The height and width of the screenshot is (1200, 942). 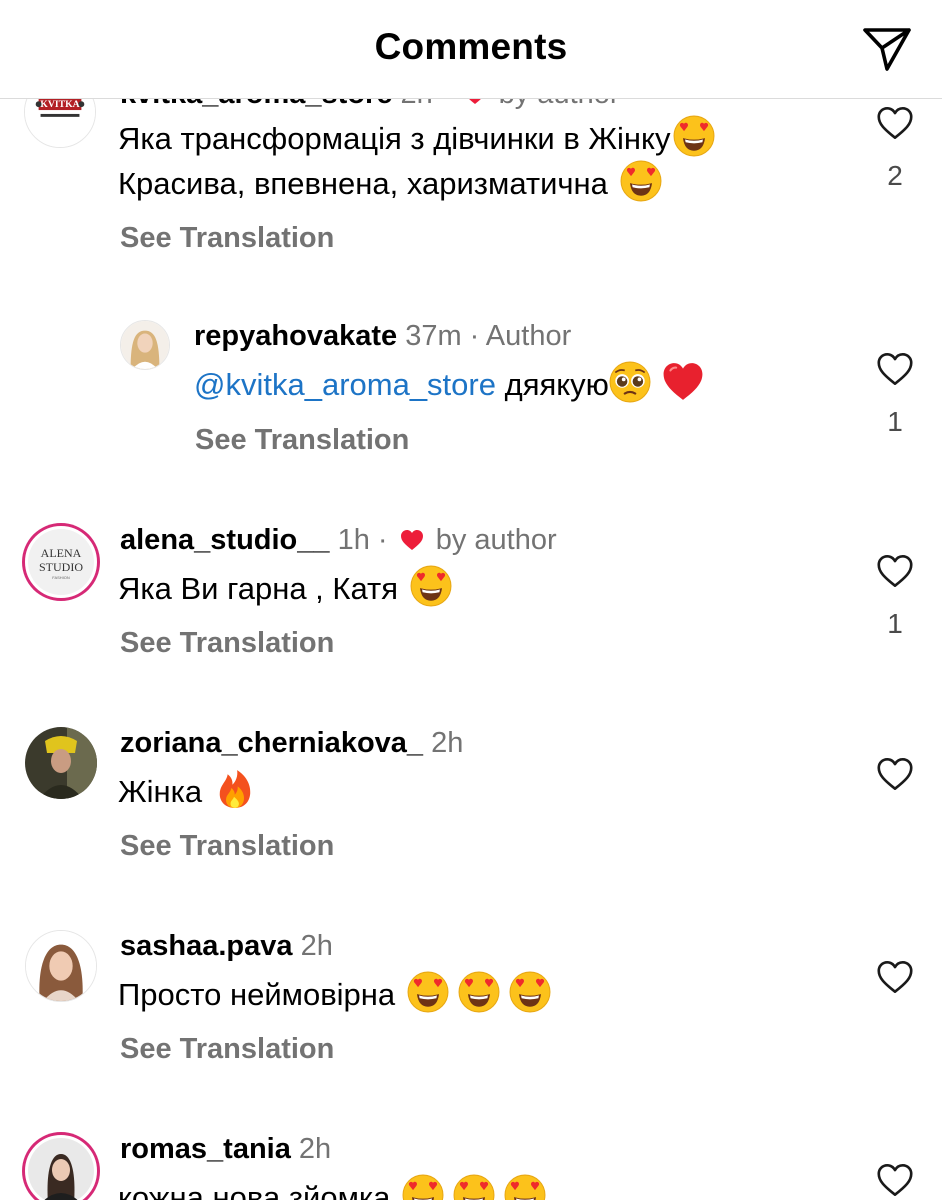 I want to click on paper-plane-icon, so click(x=887, y=49).